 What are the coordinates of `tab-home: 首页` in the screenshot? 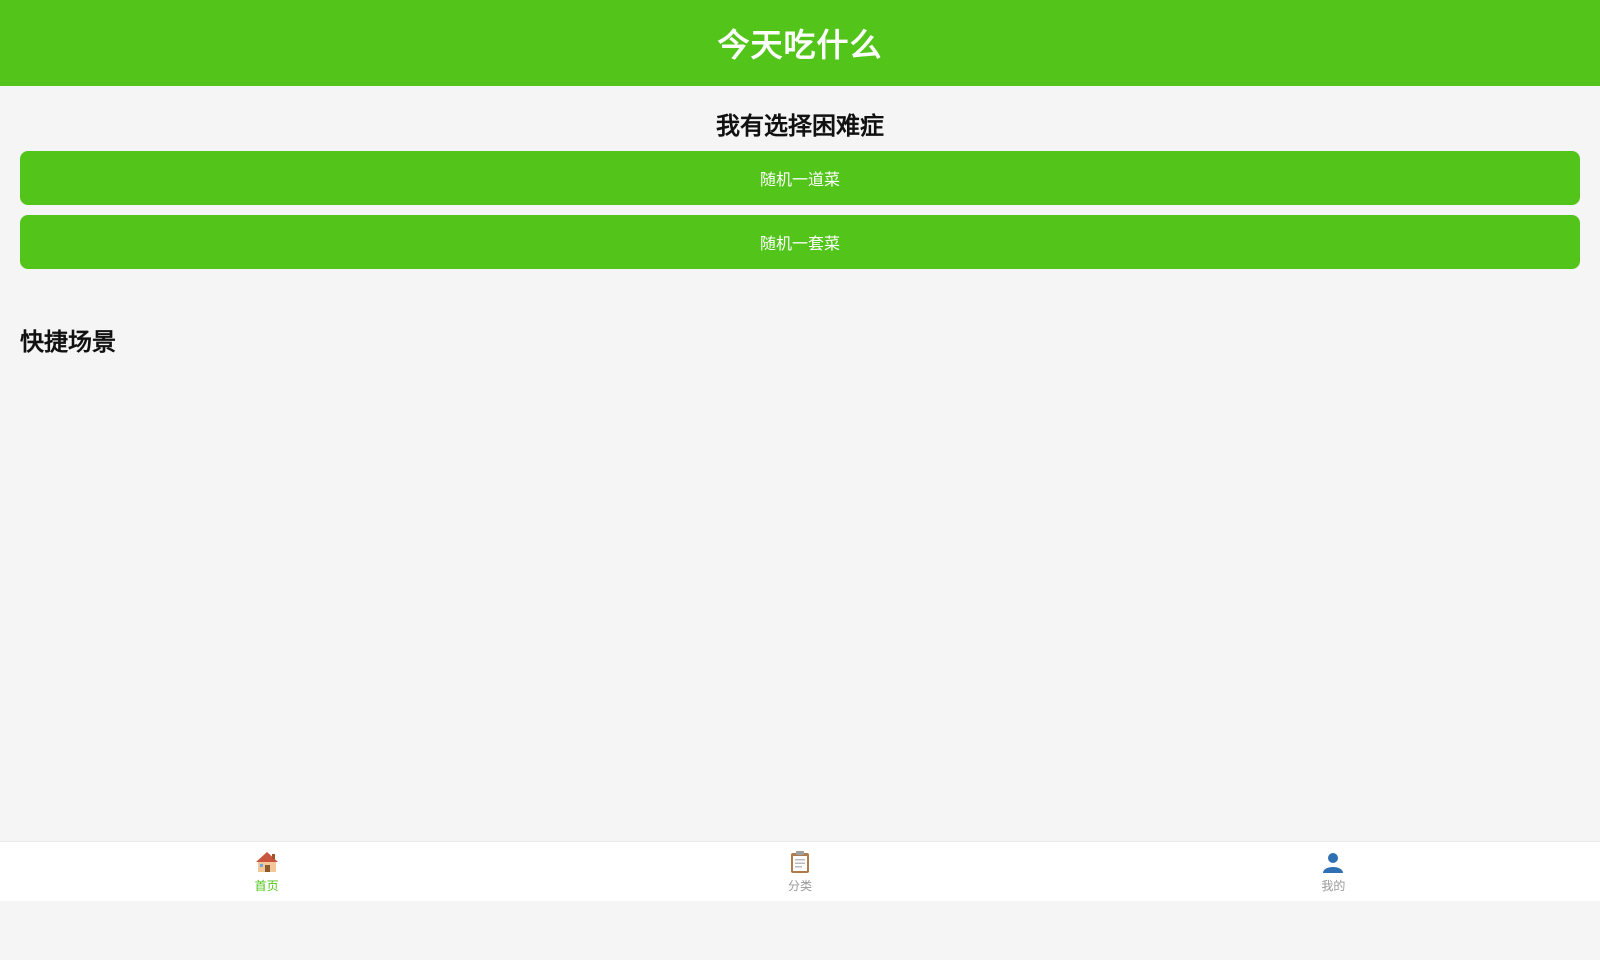 It's located at (266, 871).